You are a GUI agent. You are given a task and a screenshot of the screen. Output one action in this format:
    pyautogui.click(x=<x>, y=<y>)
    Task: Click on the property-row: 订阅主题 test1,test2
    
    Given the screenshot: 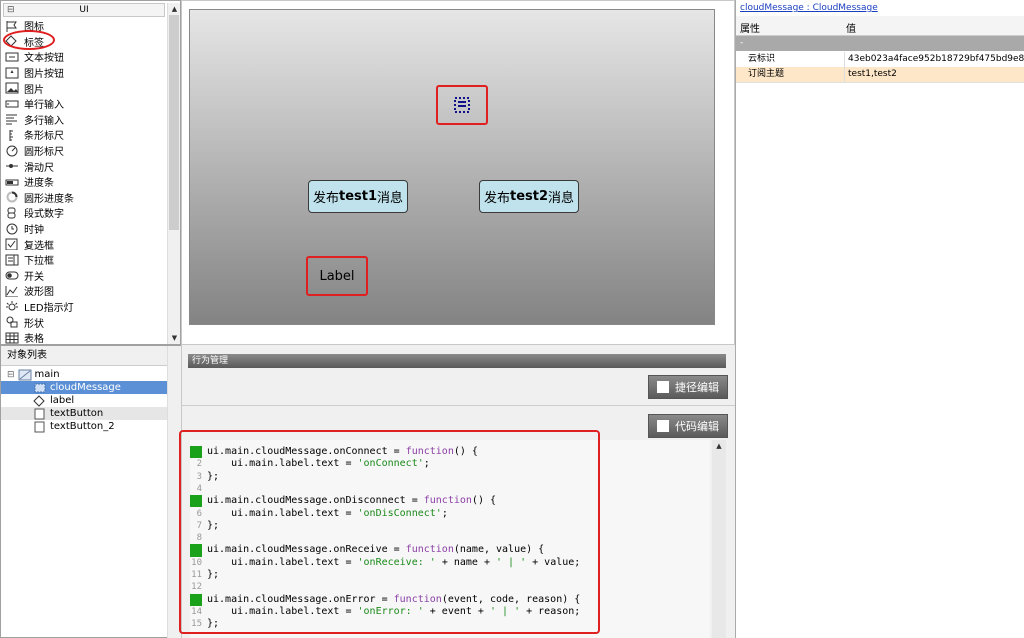 What is the action you would take?
    pyautogui.click(x=880, y=75)
    